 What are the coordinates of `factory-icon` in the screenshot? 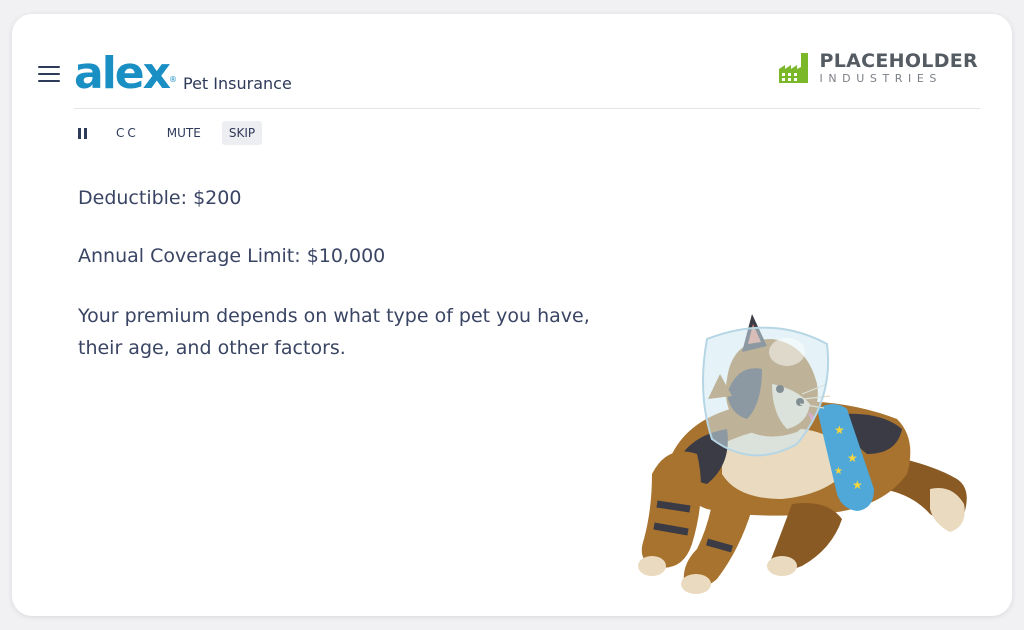 It's located at (794, 68).